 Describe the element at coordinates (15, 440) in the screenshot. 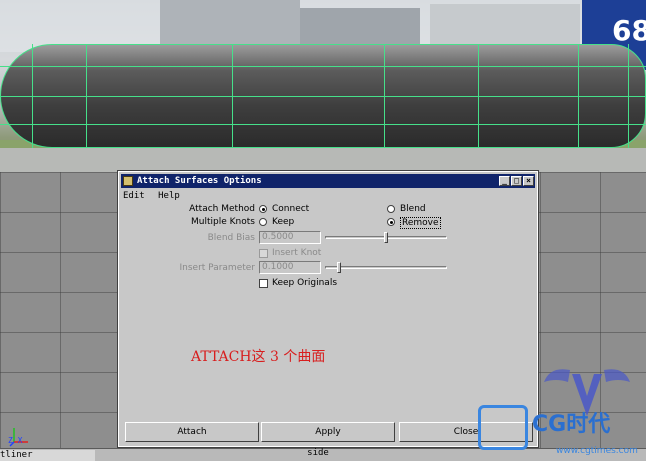

I see `axis-label: Z X` at that location.